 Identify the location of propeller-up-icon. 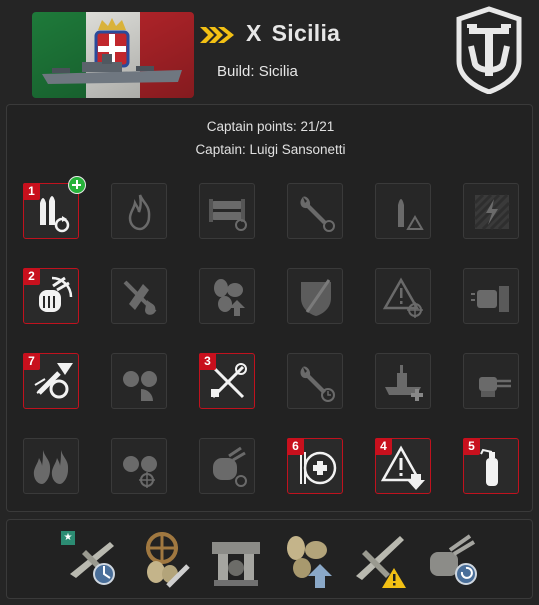
(229, 297).